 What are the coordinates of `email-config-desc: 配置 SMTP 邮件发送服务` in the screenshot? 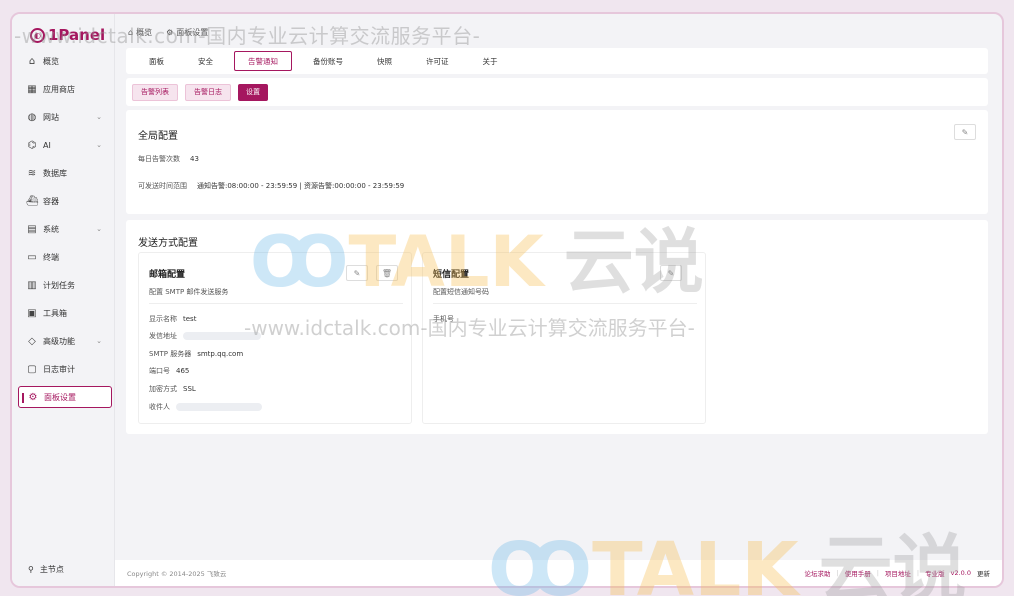 It's located at (189, 292).